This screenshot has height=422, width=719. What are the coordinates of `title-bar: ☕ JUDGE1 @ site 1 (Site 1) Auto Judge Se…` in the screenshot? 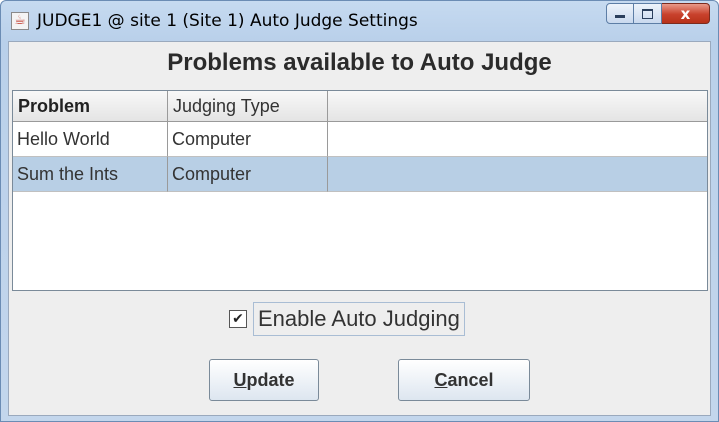 It's located at (359, 21).